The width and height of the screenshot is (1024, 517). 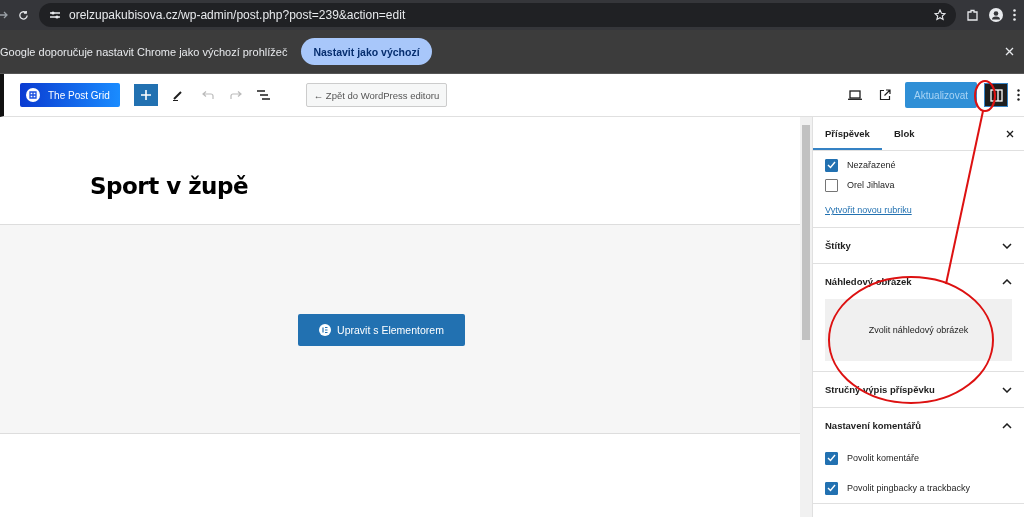 I want to click on annotation-circle, so click(x=985, y=96).